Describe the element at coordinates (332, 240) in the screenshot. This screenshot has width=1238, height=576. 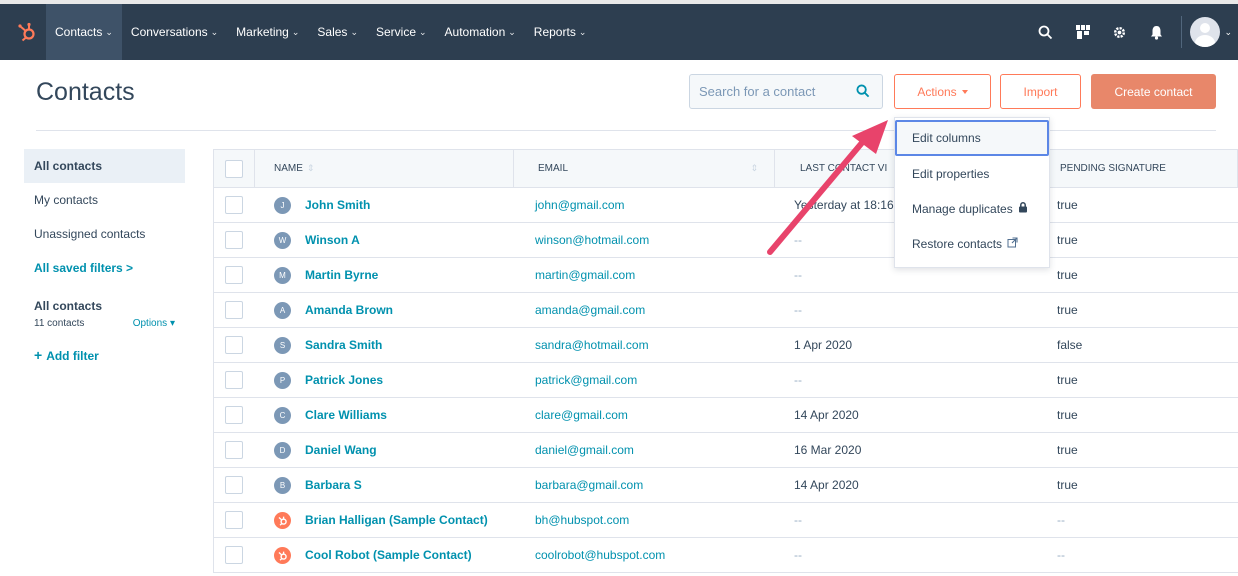
I see `contact-name-link: Winson A` at that location.